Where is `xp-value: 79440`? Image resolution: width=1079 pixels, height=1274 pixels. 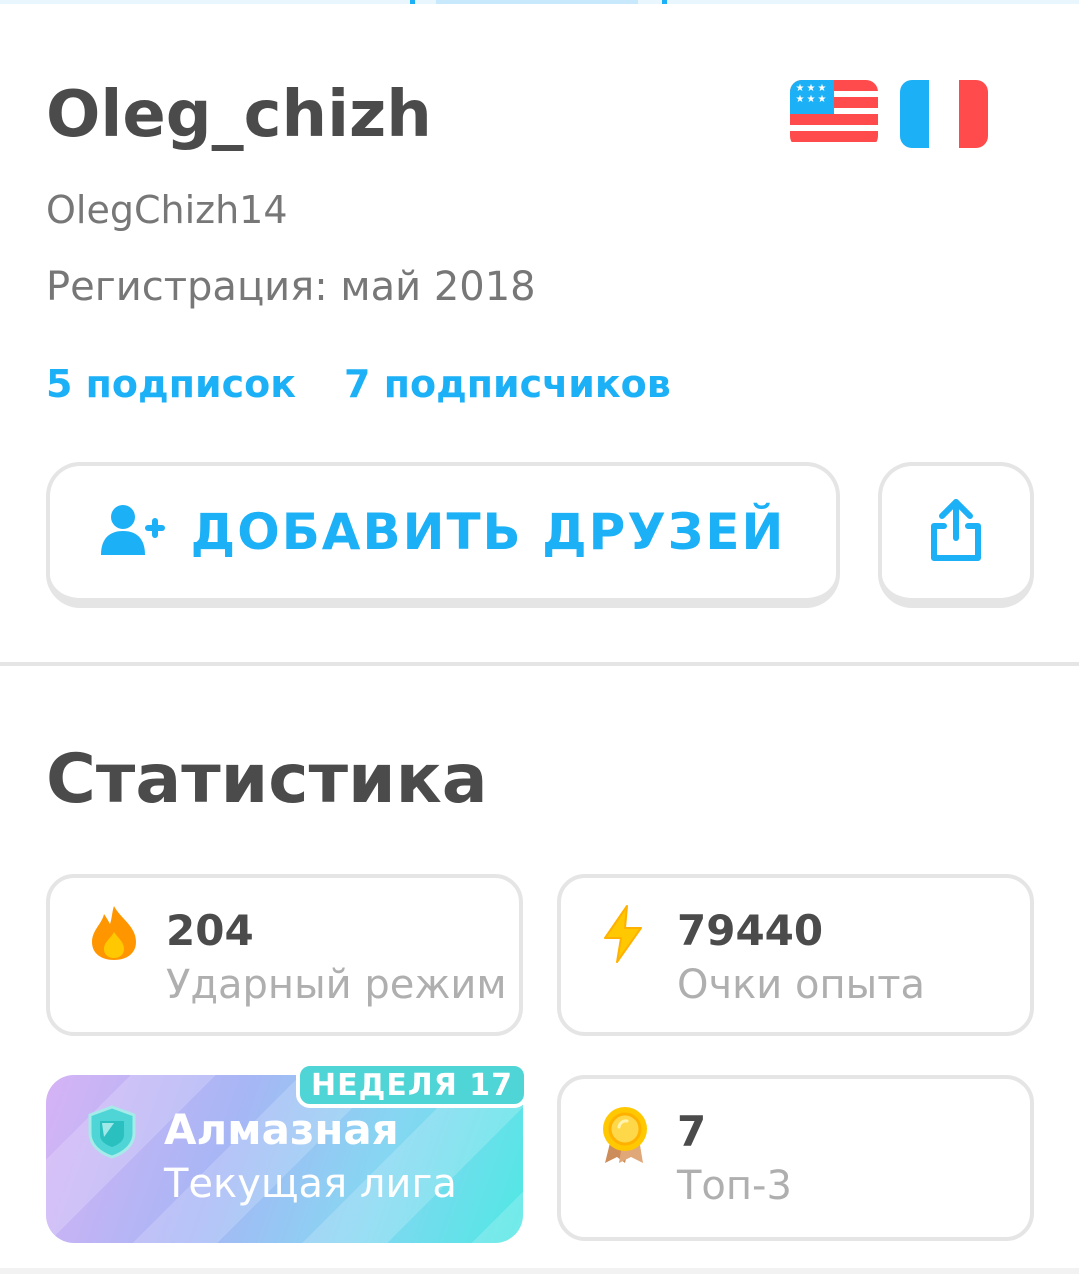
xp-value: 79440 is located at coordinates (750, 930).